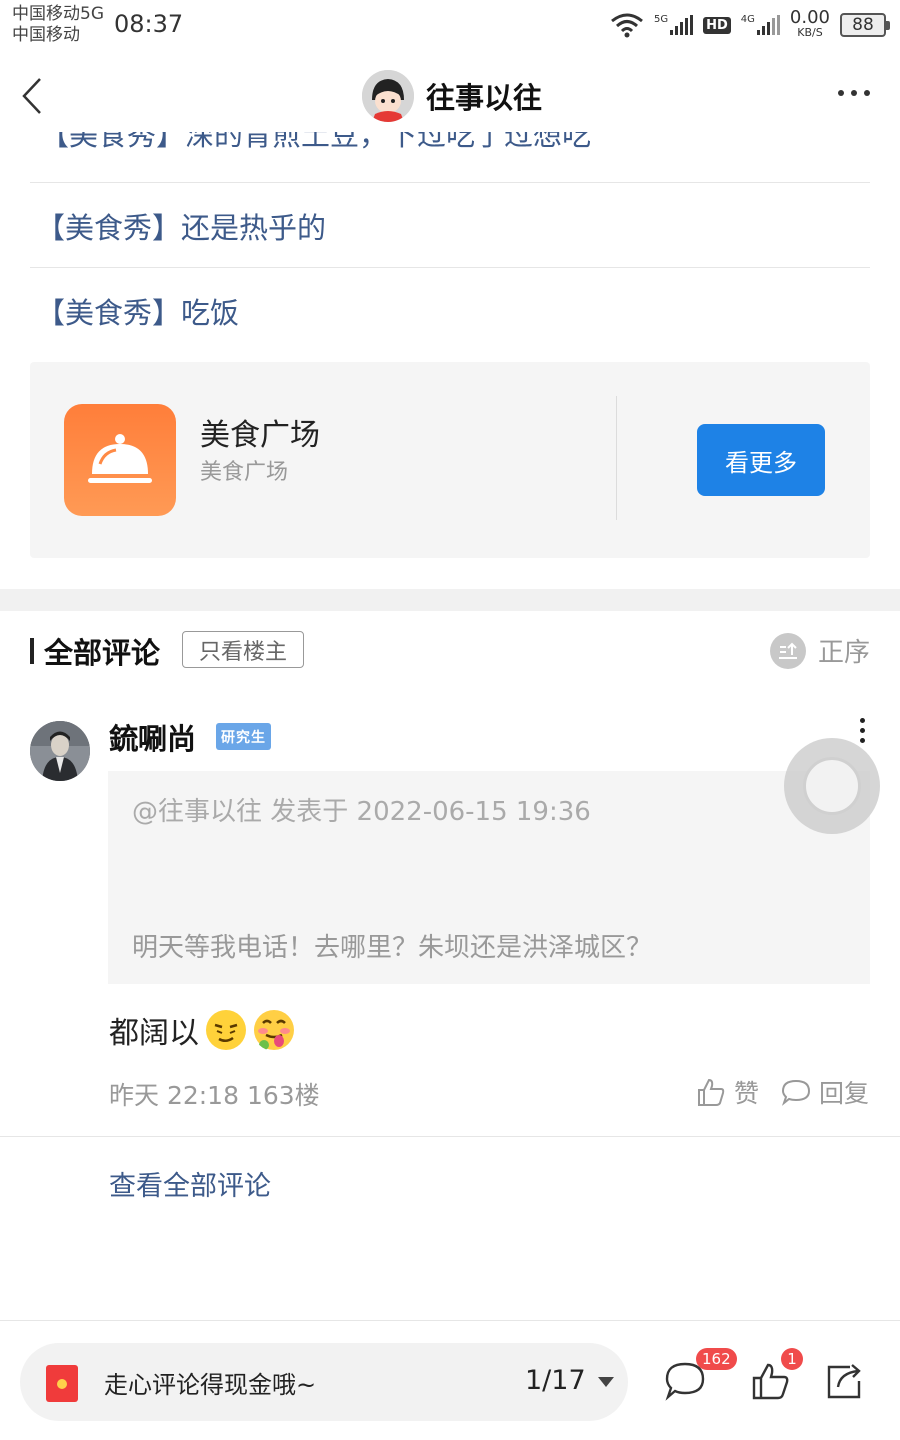 This screenshot has height=1440, width=900. I want to click on comment-input: 走心评论得现金哦~ 1/17, so click(324, 1382).